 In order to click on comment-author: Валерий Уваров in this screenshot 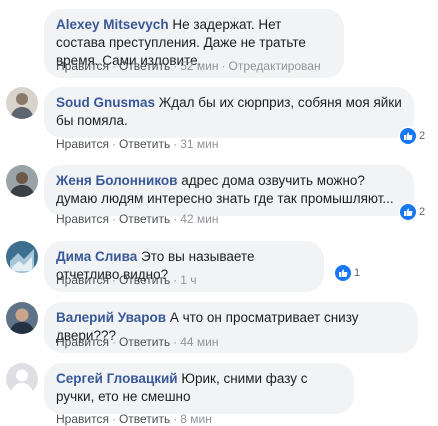, I will do `click(111, 317)`.